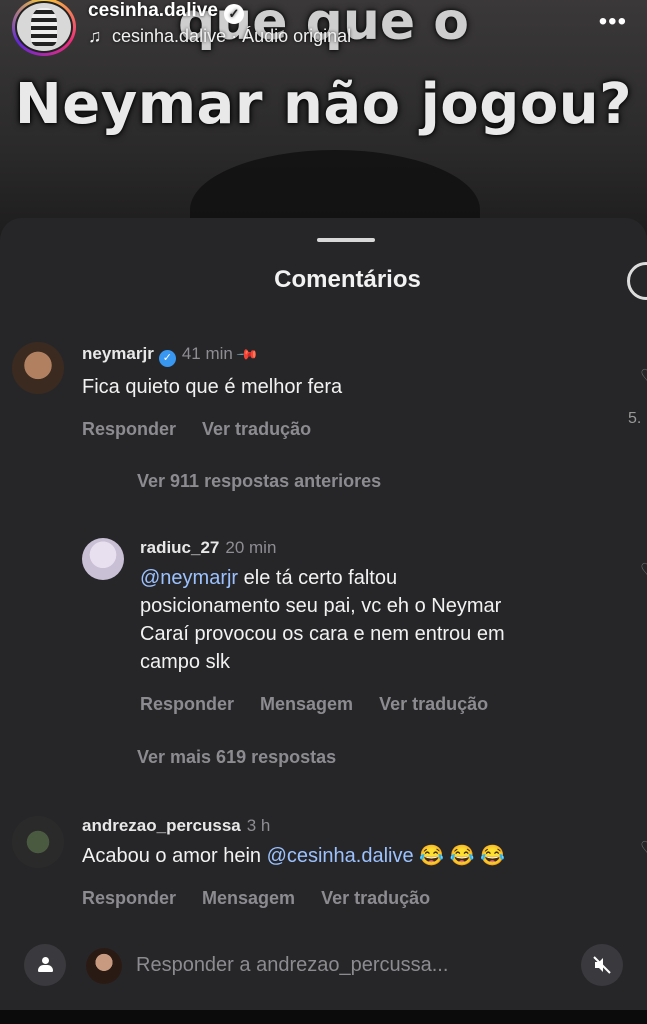 The image size is (647, 1024). Describe the element at coordinates (236, 757) in the screenshot. I see `view-more-replies: Ver mais 619 respostas` at that location.